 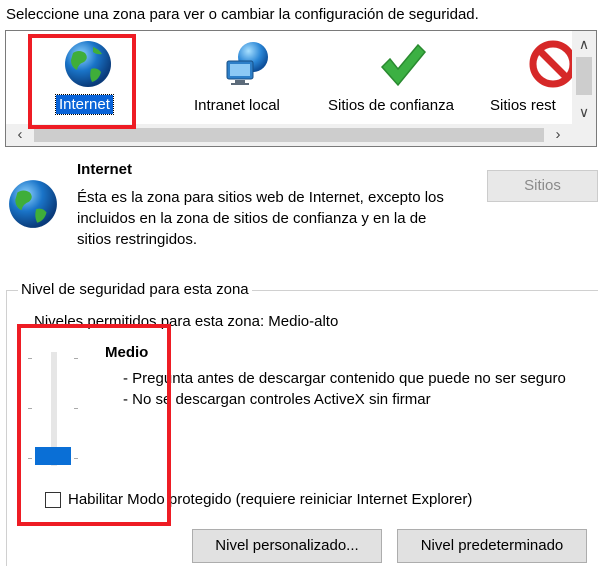 I want to click on network-computer-icon, so click(x=247, y=63).